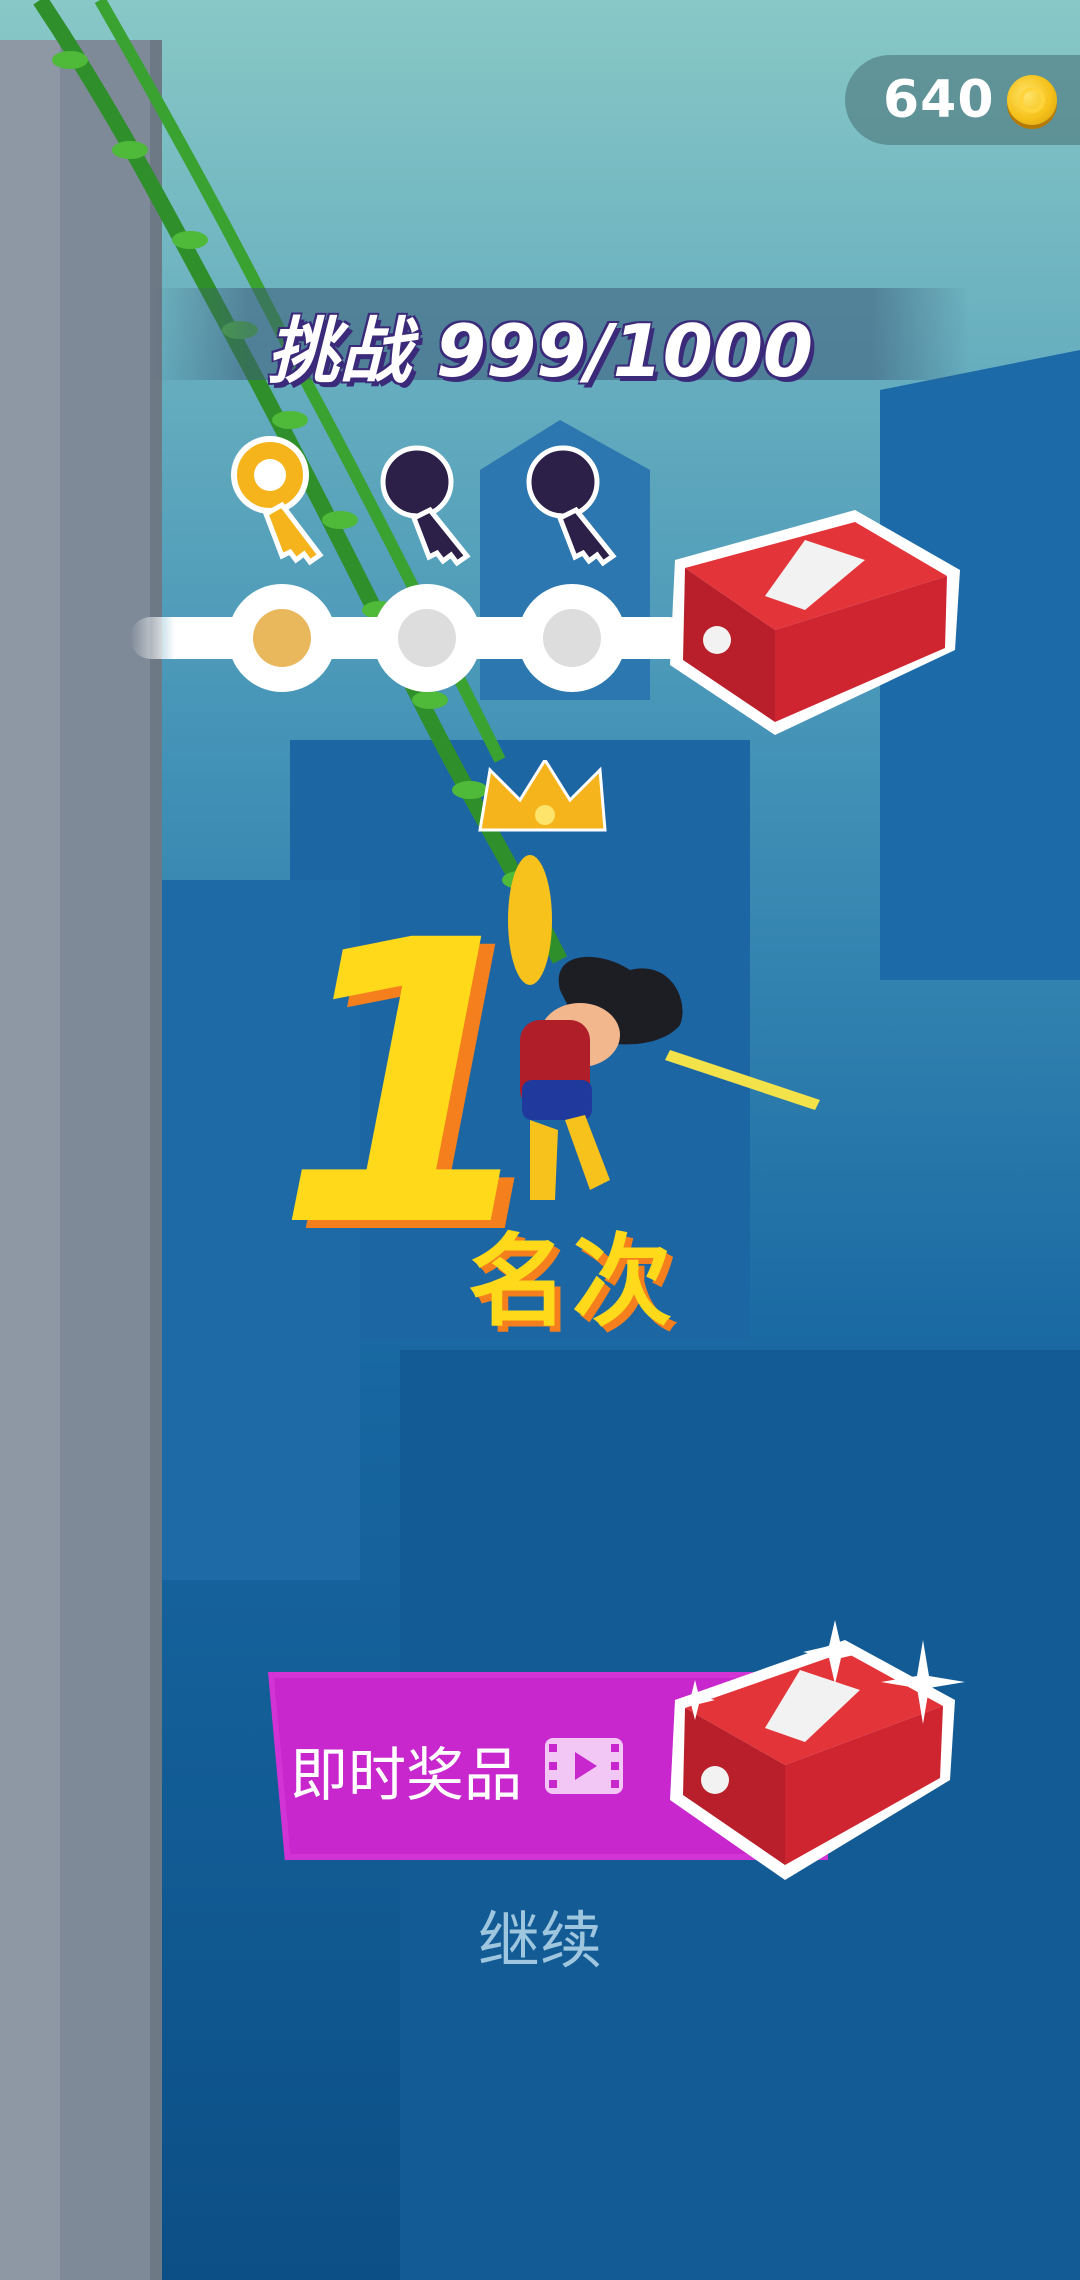 The width and height of the screenshot is (1080, 2280). Describe the element at coordinates (572, 1281) in the screenshot. I see `rank-label: 名次` at that location.